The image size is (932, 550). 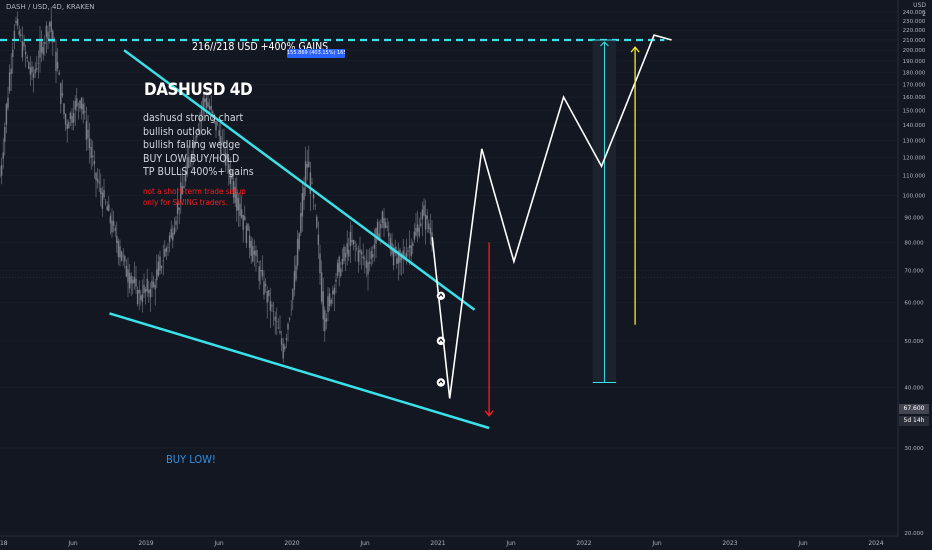 What do you see at coordinates (299, 371) in the screenshot?
I see `wedge-lower-line` at bounding box center [299, 371].